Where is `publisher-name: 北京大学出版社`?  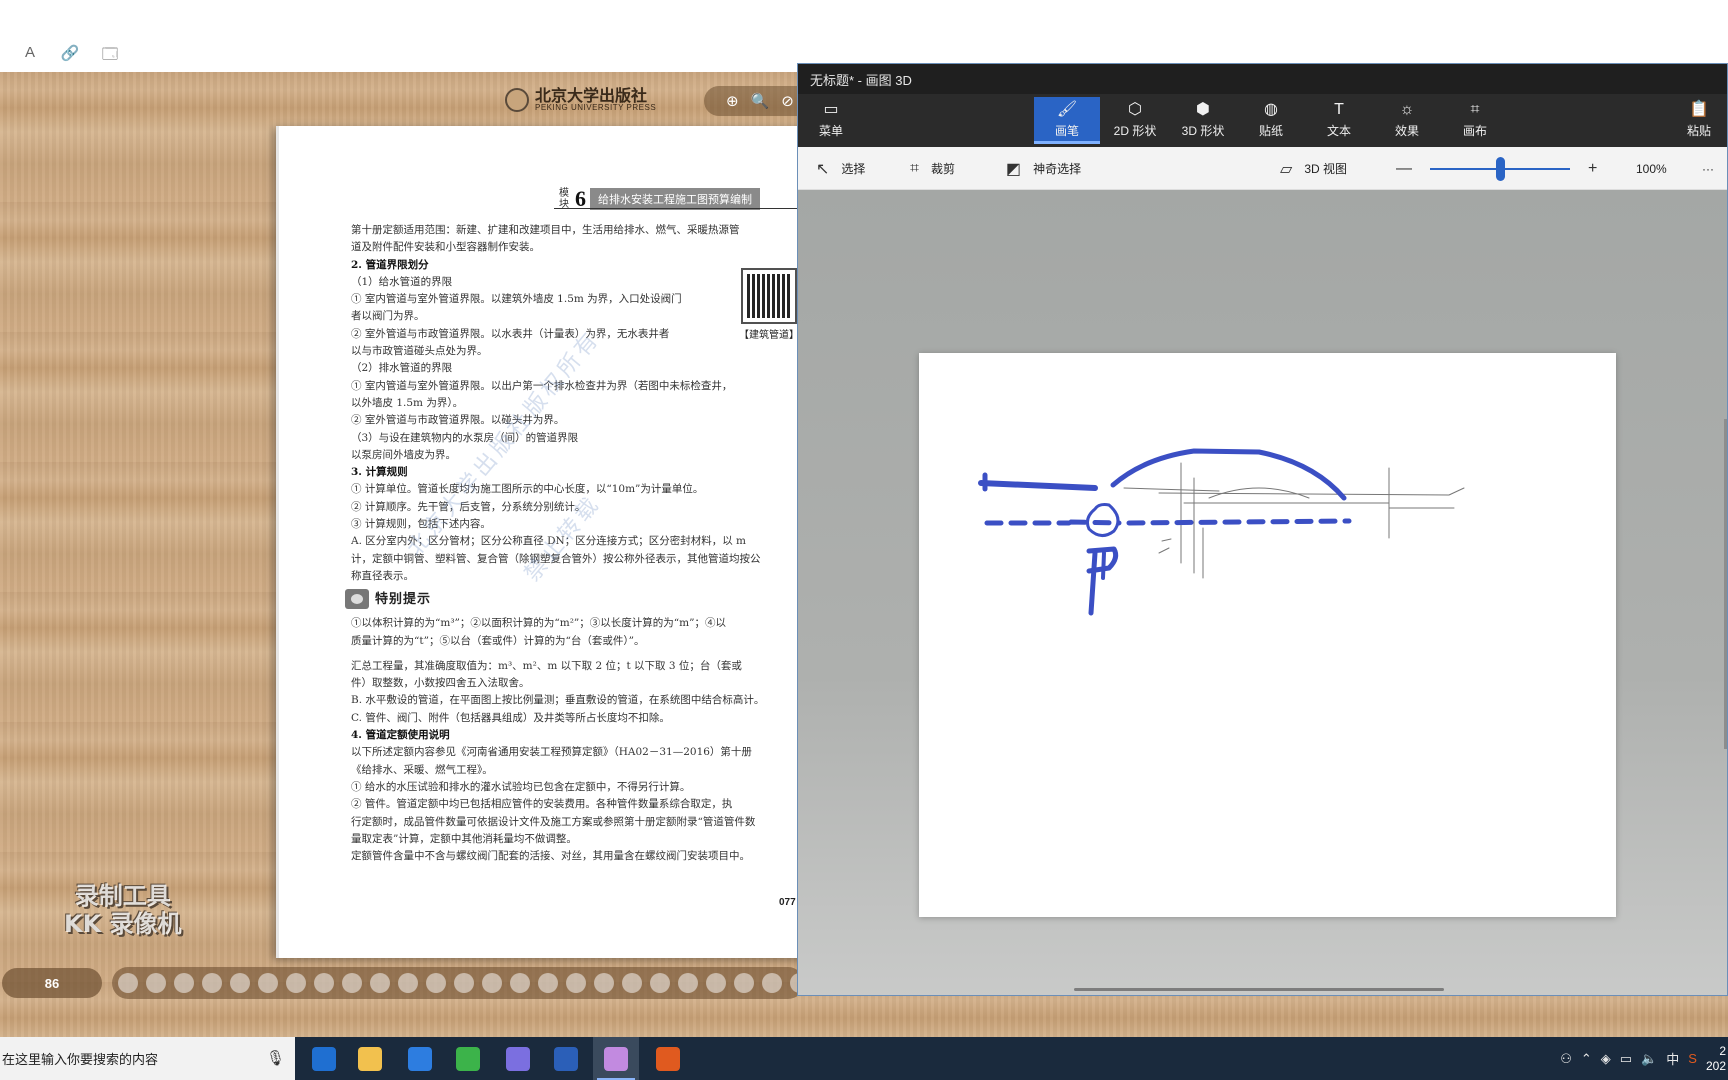 publisher-name: 北京大学出版社 is located at coordinates (591, 95).